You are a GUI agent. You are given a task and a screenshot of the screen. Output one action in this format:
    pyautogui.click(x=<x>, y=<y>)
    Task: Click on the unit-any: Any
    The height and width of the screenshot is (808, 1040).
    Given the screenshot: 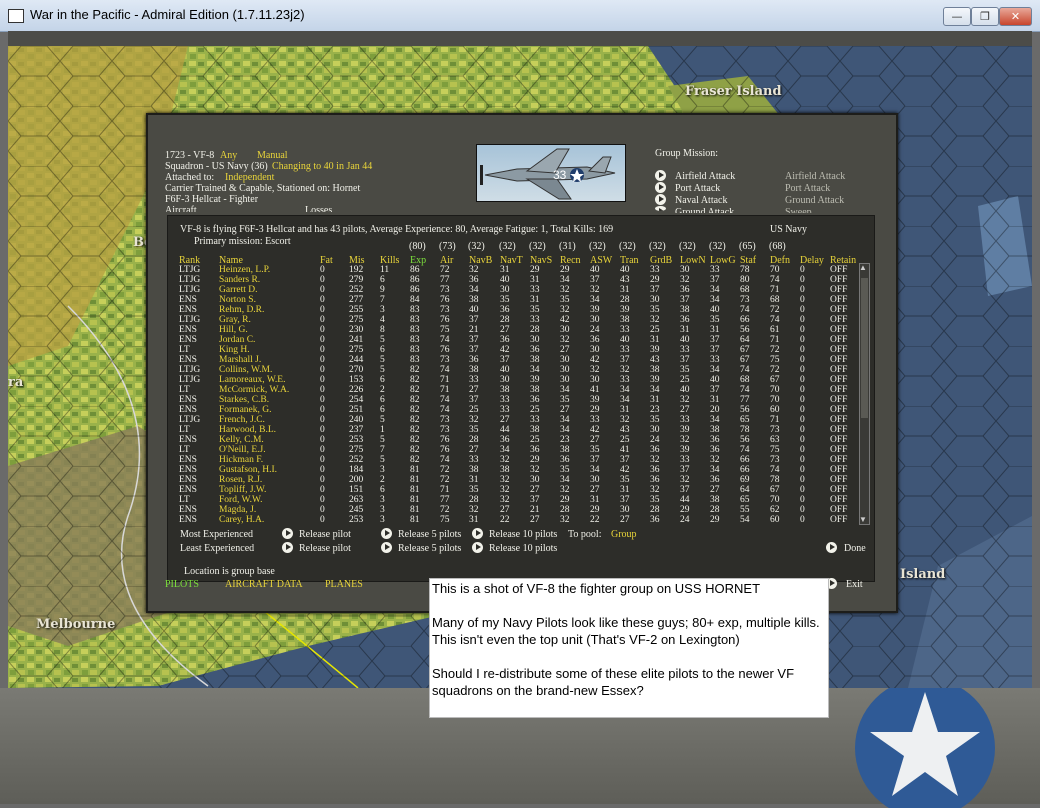 What is the action you would take?
    pyautogui.click(x=228, y=155)
    